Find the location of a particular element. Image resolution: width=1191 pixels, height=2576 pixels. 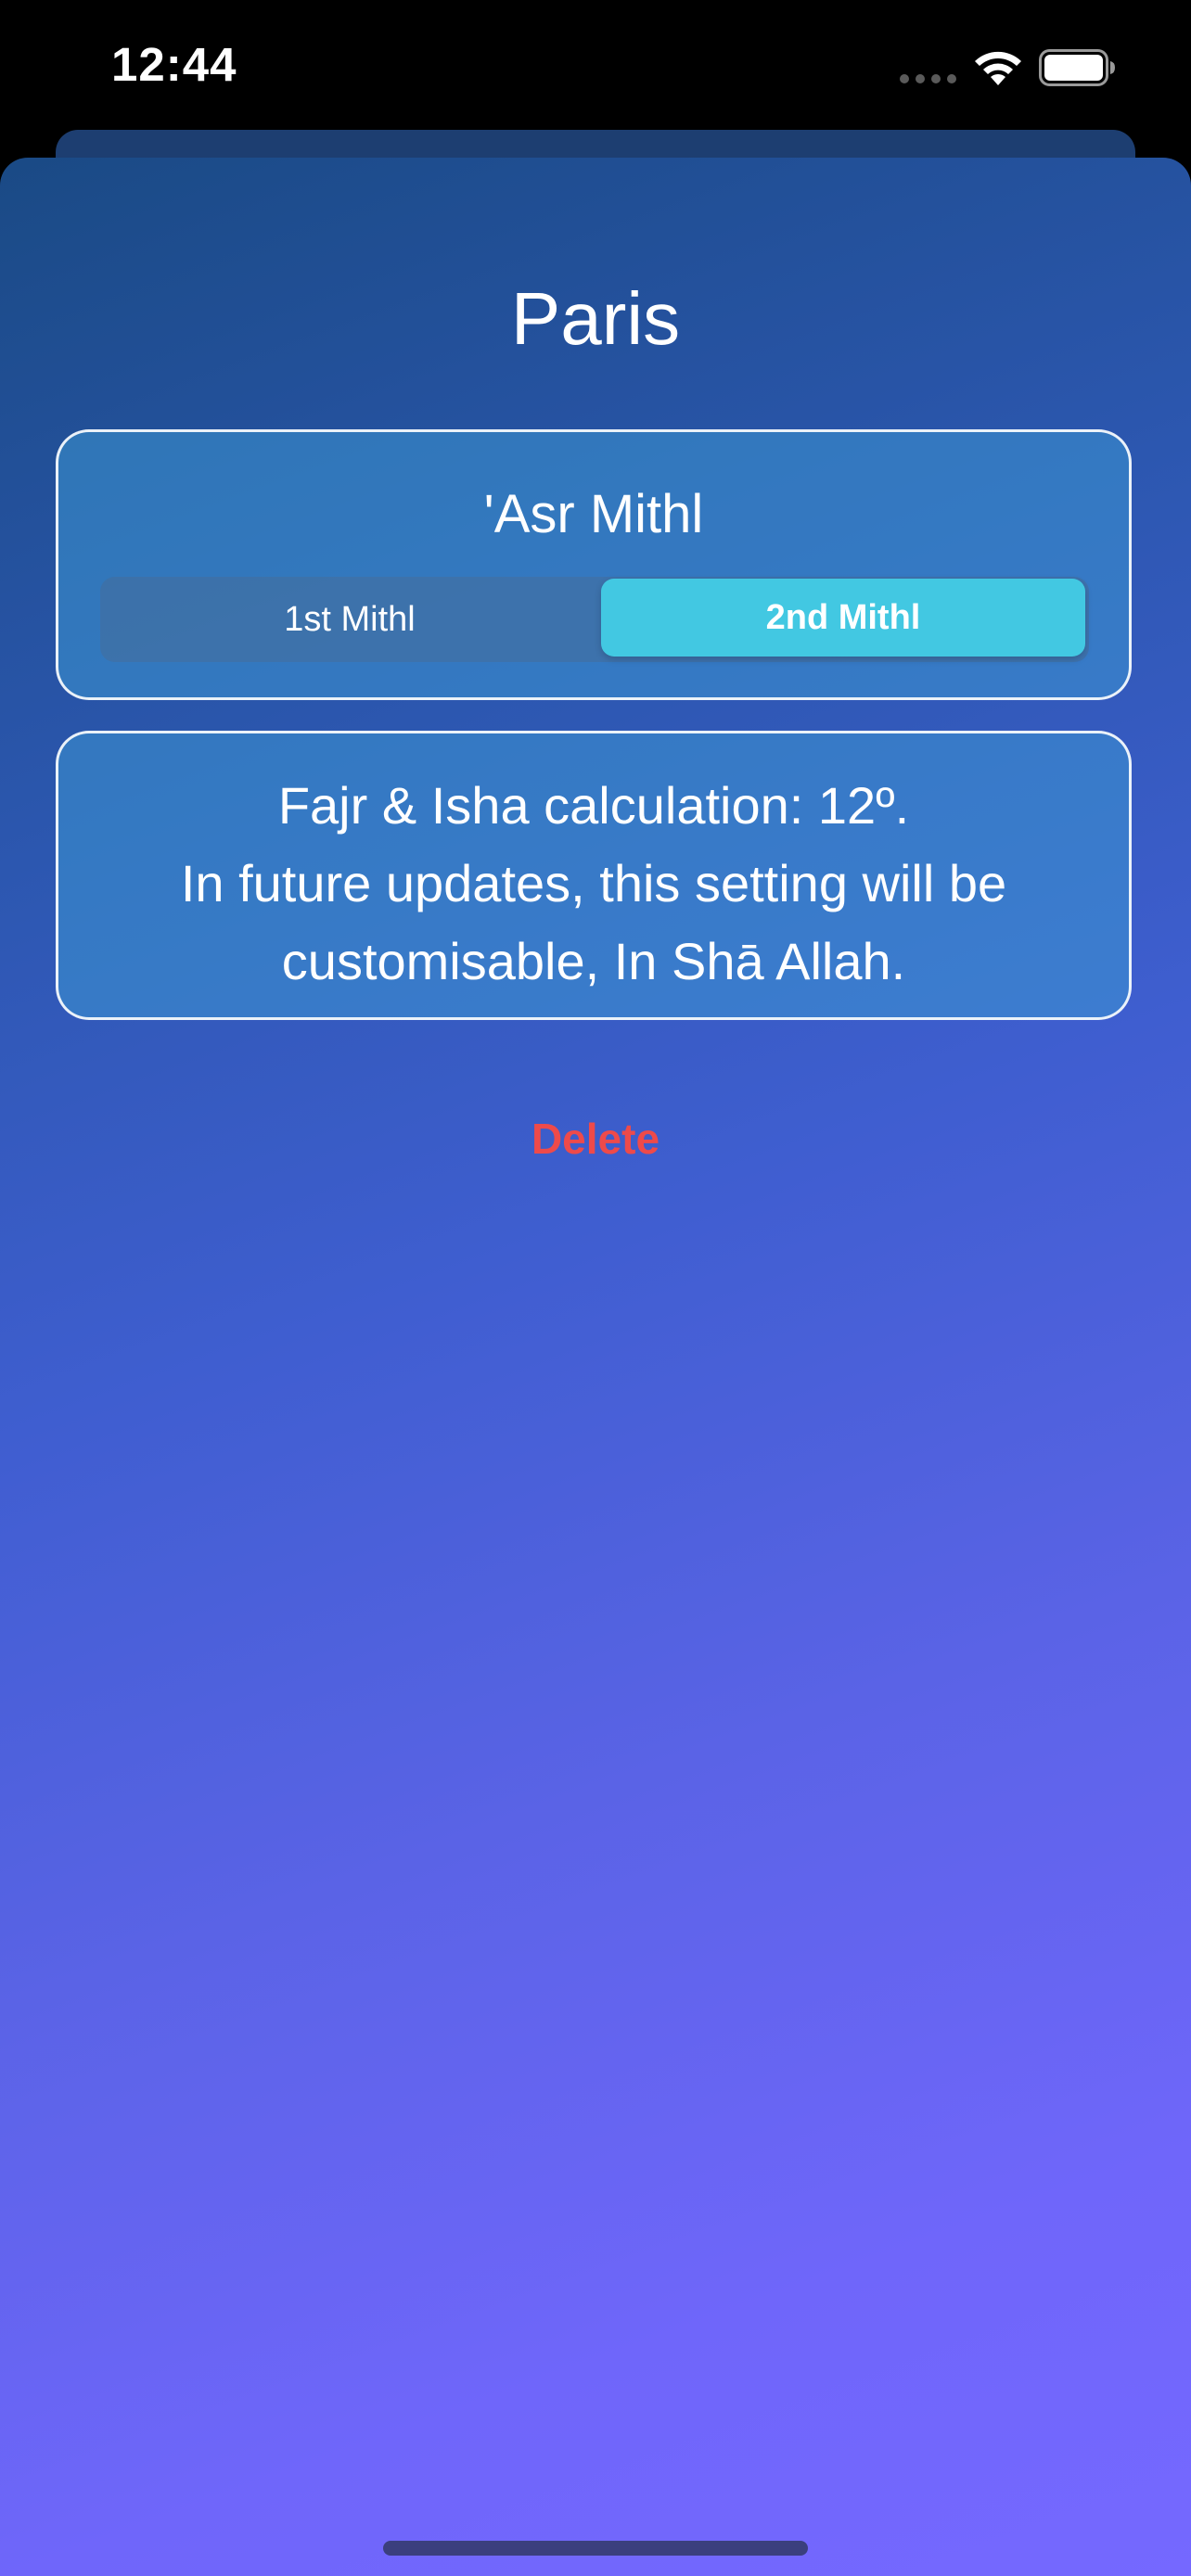

battery-icon is located at coordinates (1077, 67).